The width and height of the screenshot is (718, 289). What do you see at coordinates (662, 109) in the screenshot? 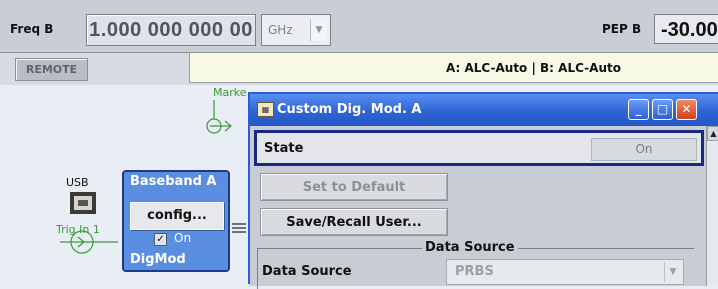
I see `maximize-button: □` at bounding box center [662, 109].